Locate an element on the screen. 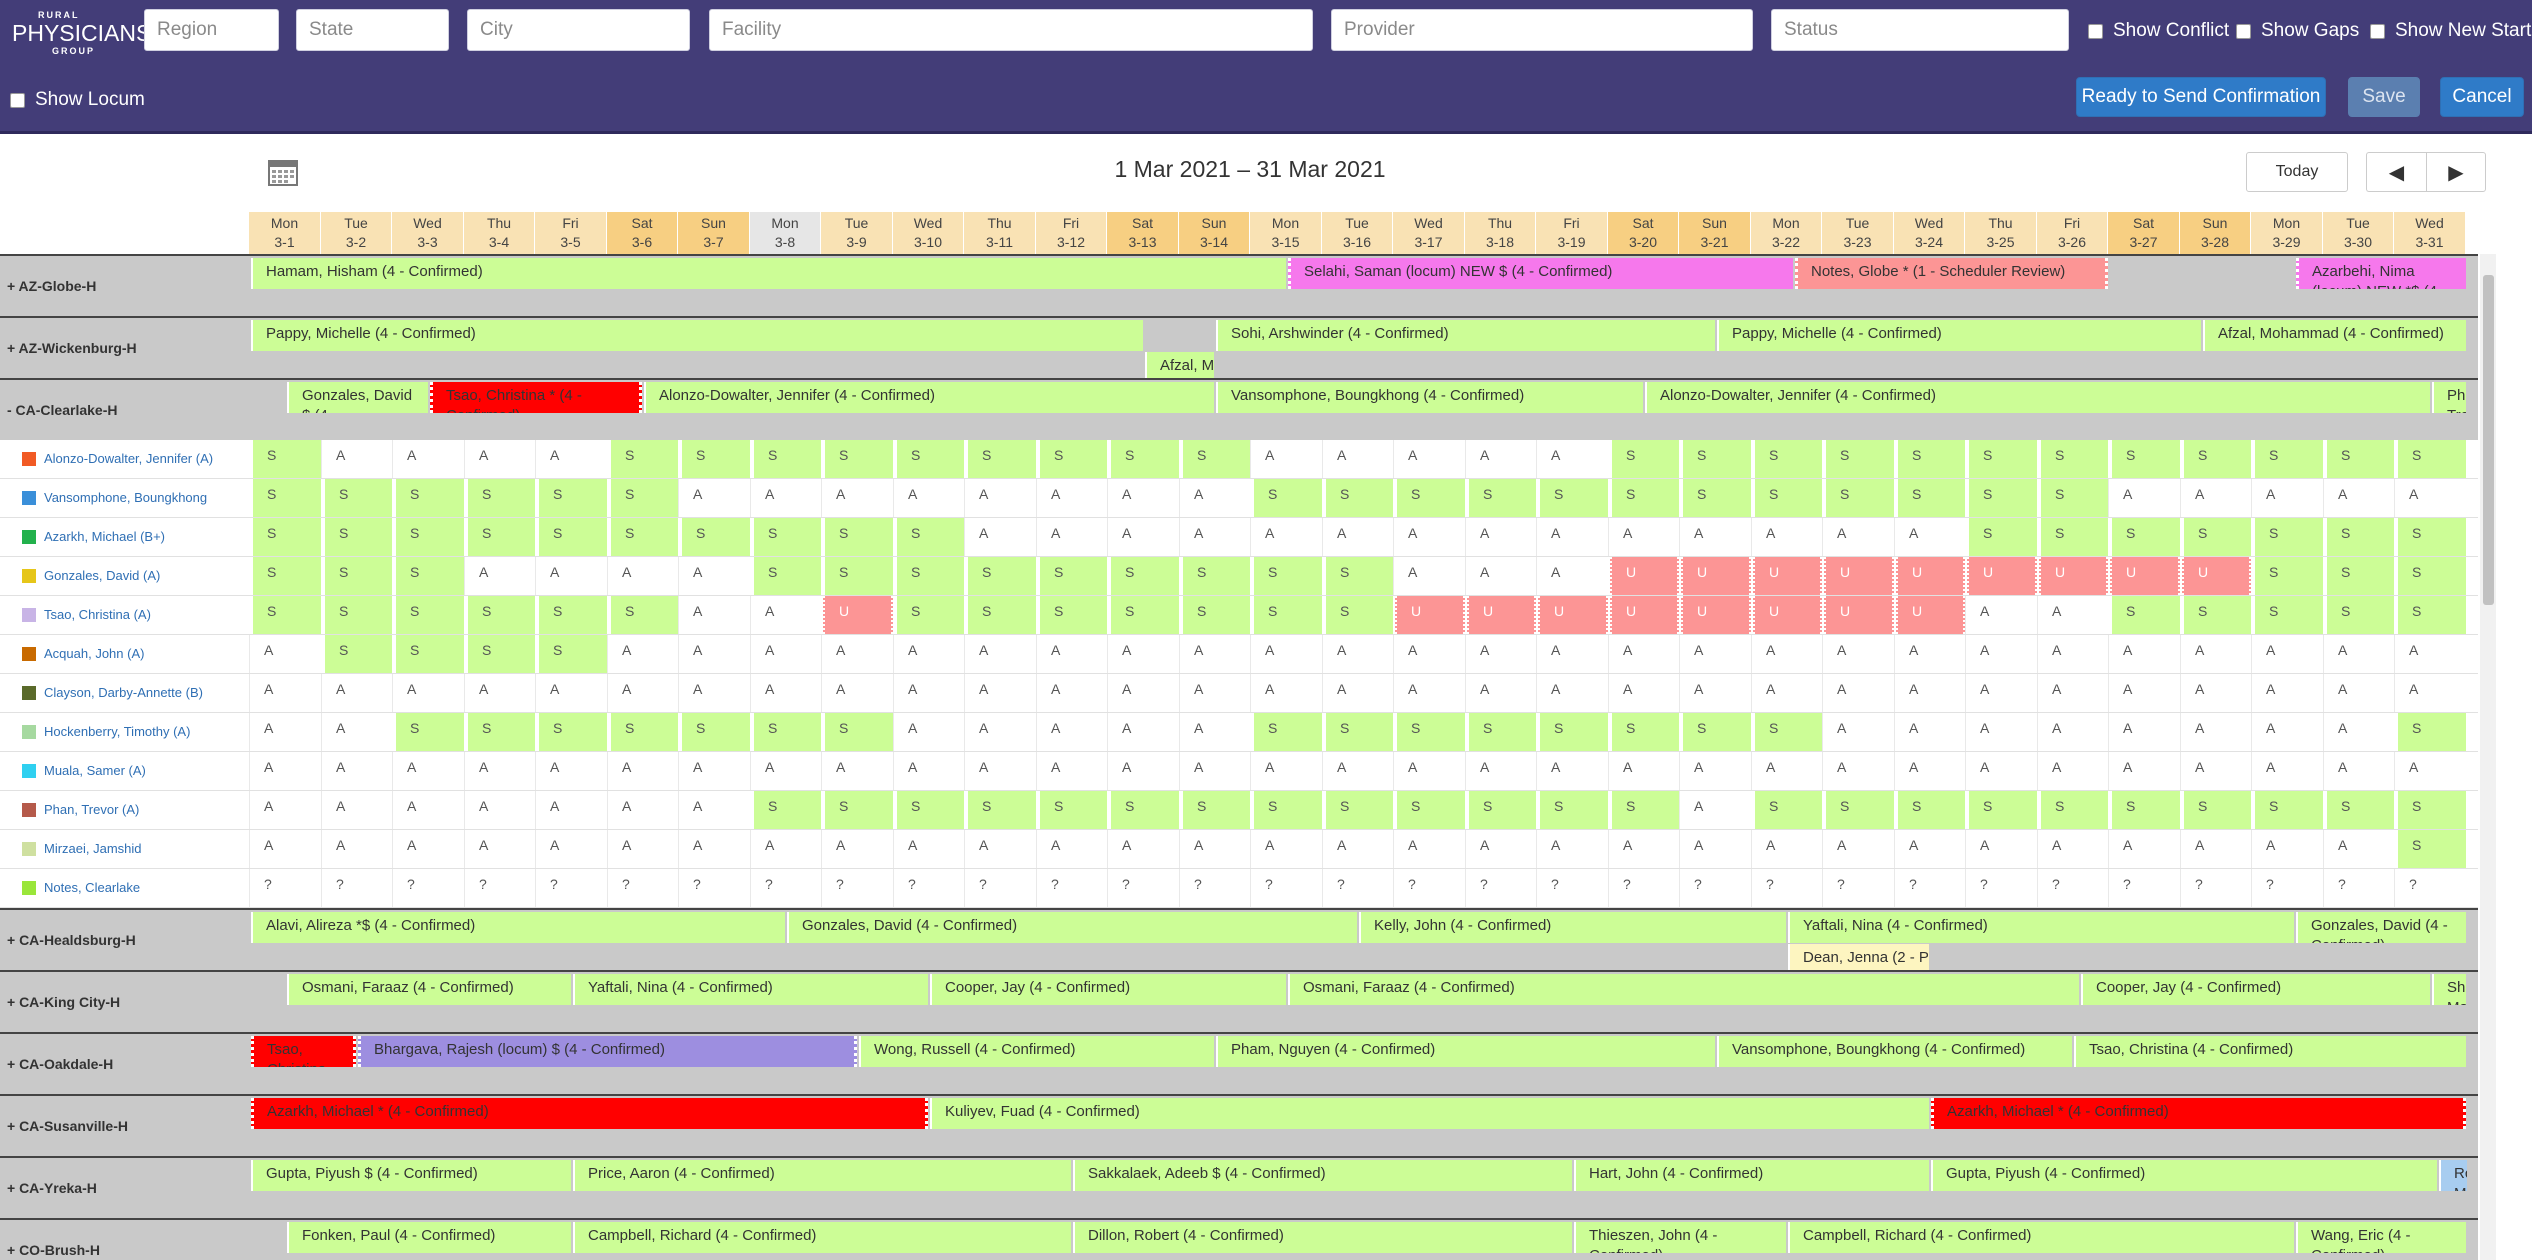  show-conflict-checkbox: Show Conflict is located at coordinates (2158, 31).